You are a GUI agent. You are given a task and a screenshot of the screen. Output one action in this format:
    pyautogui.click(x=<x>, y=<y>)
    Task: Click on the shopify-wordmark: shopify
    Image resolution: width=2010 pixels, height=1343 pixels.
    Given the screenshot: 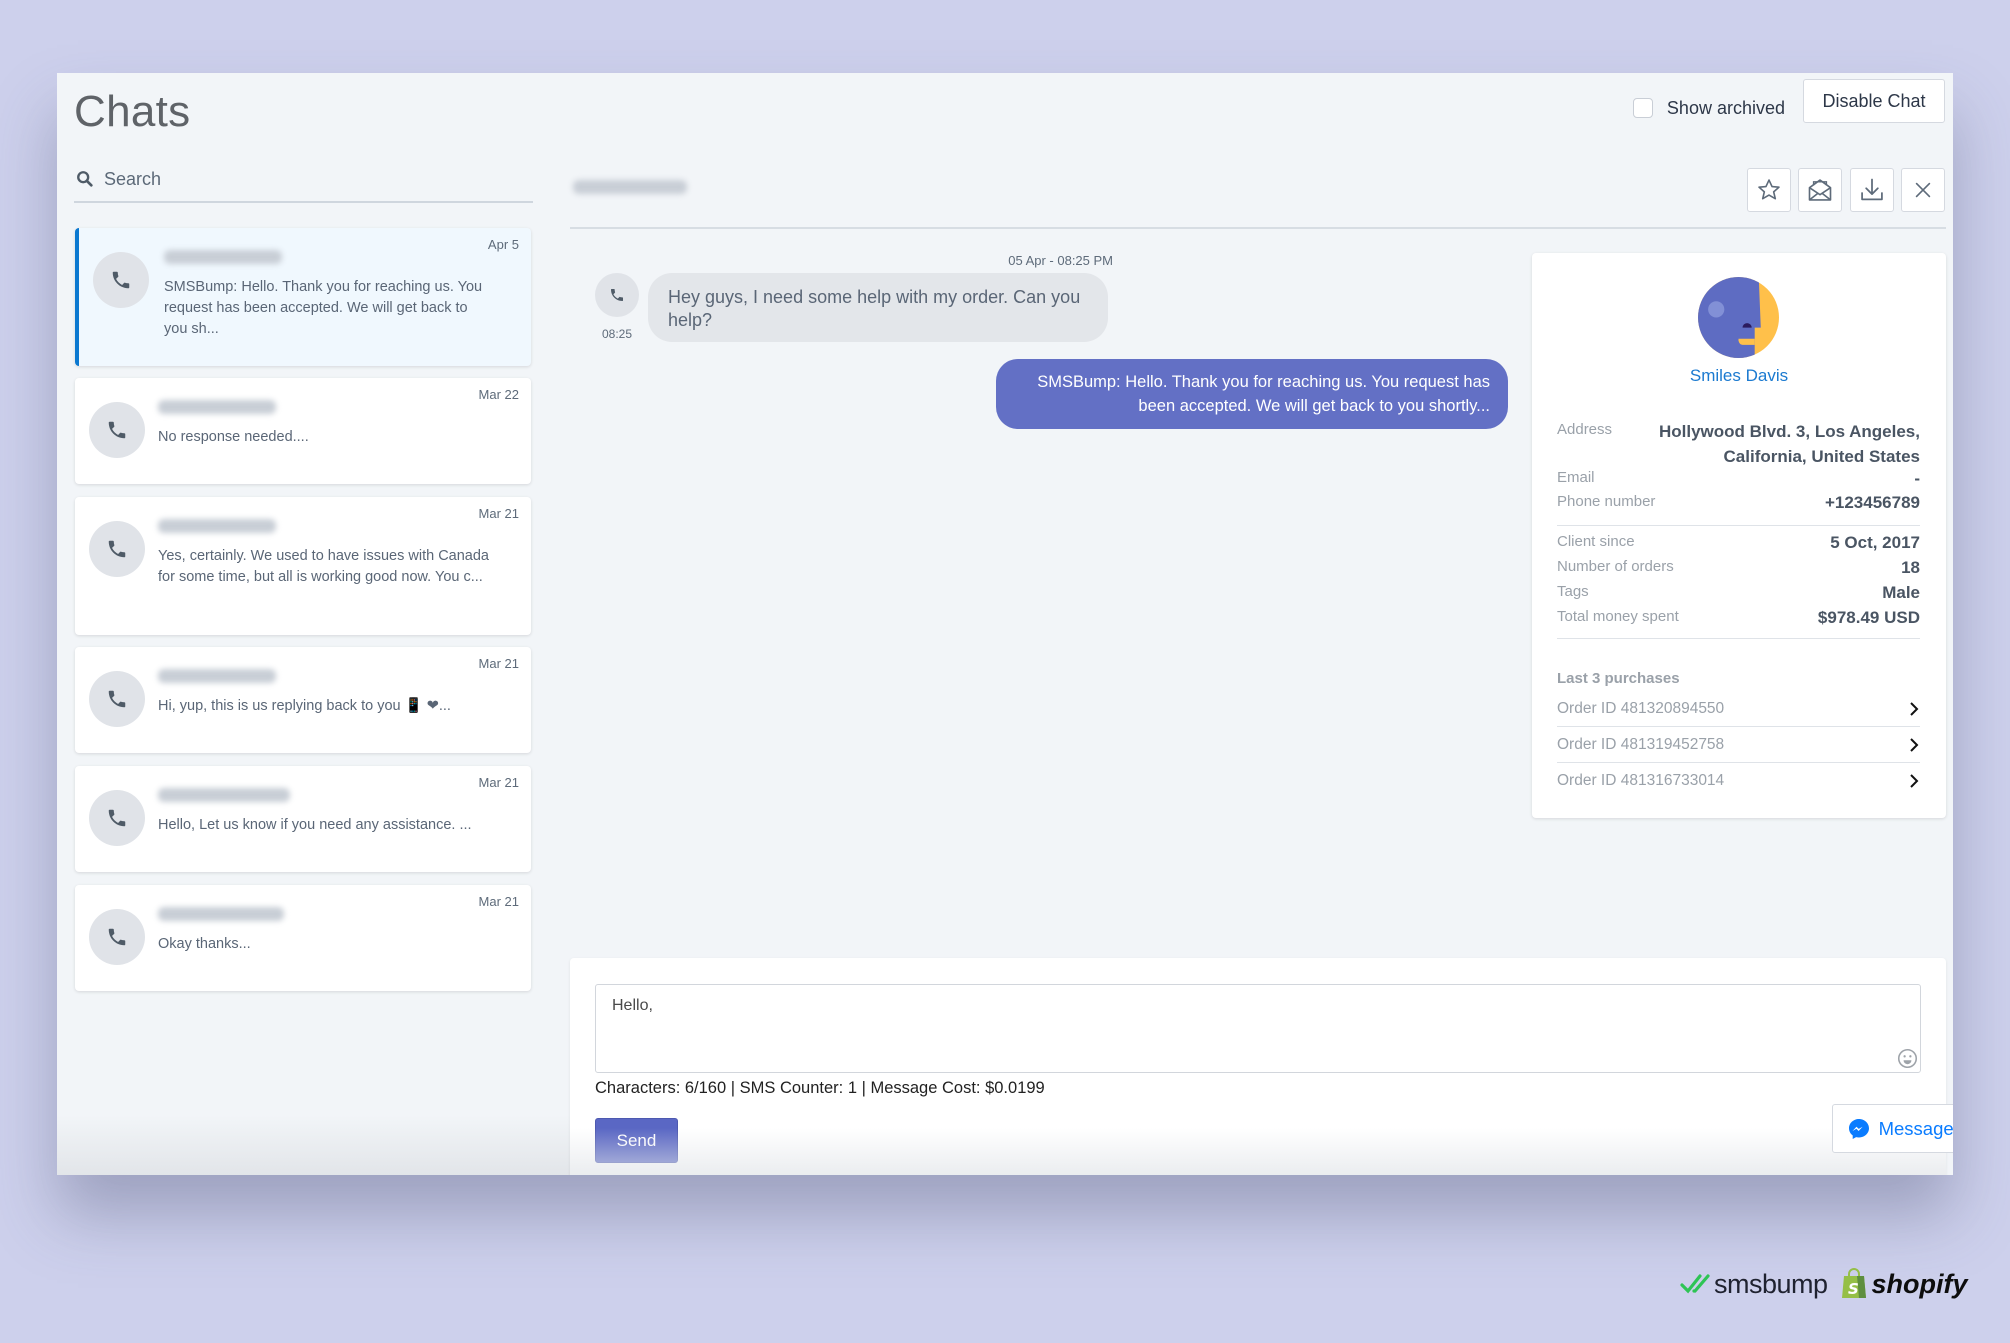 What is the action you would take?
    pyautogui.click(x=1919, y=1283)
    